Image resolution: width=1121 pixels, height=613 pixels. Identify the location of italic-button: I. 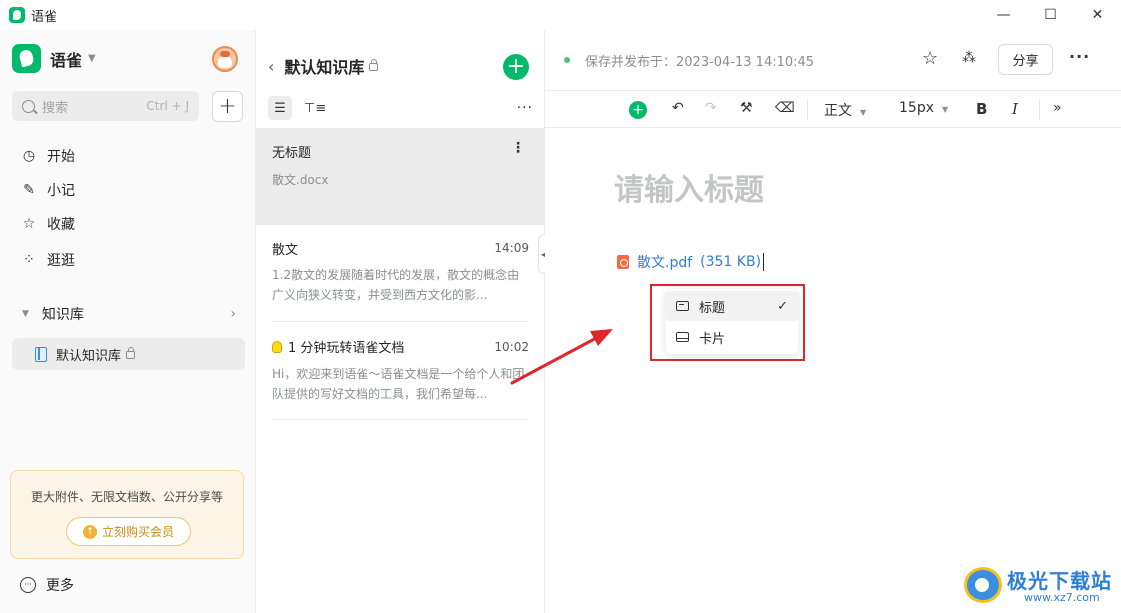
(1015, 109).